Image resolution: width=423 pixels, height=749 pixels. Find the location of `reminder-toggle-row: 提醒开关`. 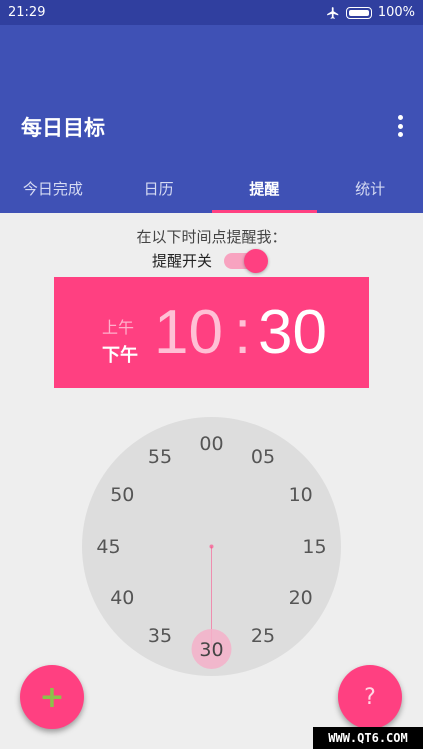

reminder-toggle-row: 提醒开关 is located at coordinates (210, 260).